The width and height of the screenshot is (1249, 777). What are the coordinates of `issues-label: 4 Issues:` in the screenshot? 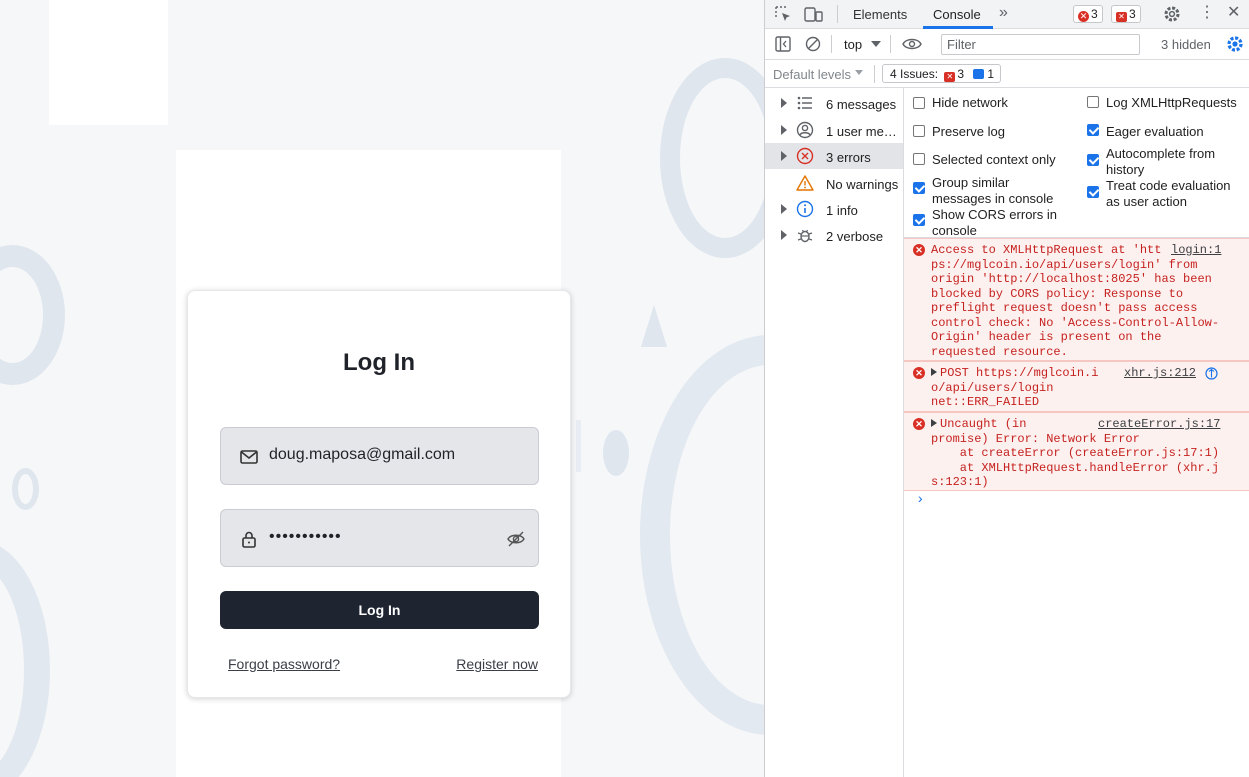 It's located at (914, 74).